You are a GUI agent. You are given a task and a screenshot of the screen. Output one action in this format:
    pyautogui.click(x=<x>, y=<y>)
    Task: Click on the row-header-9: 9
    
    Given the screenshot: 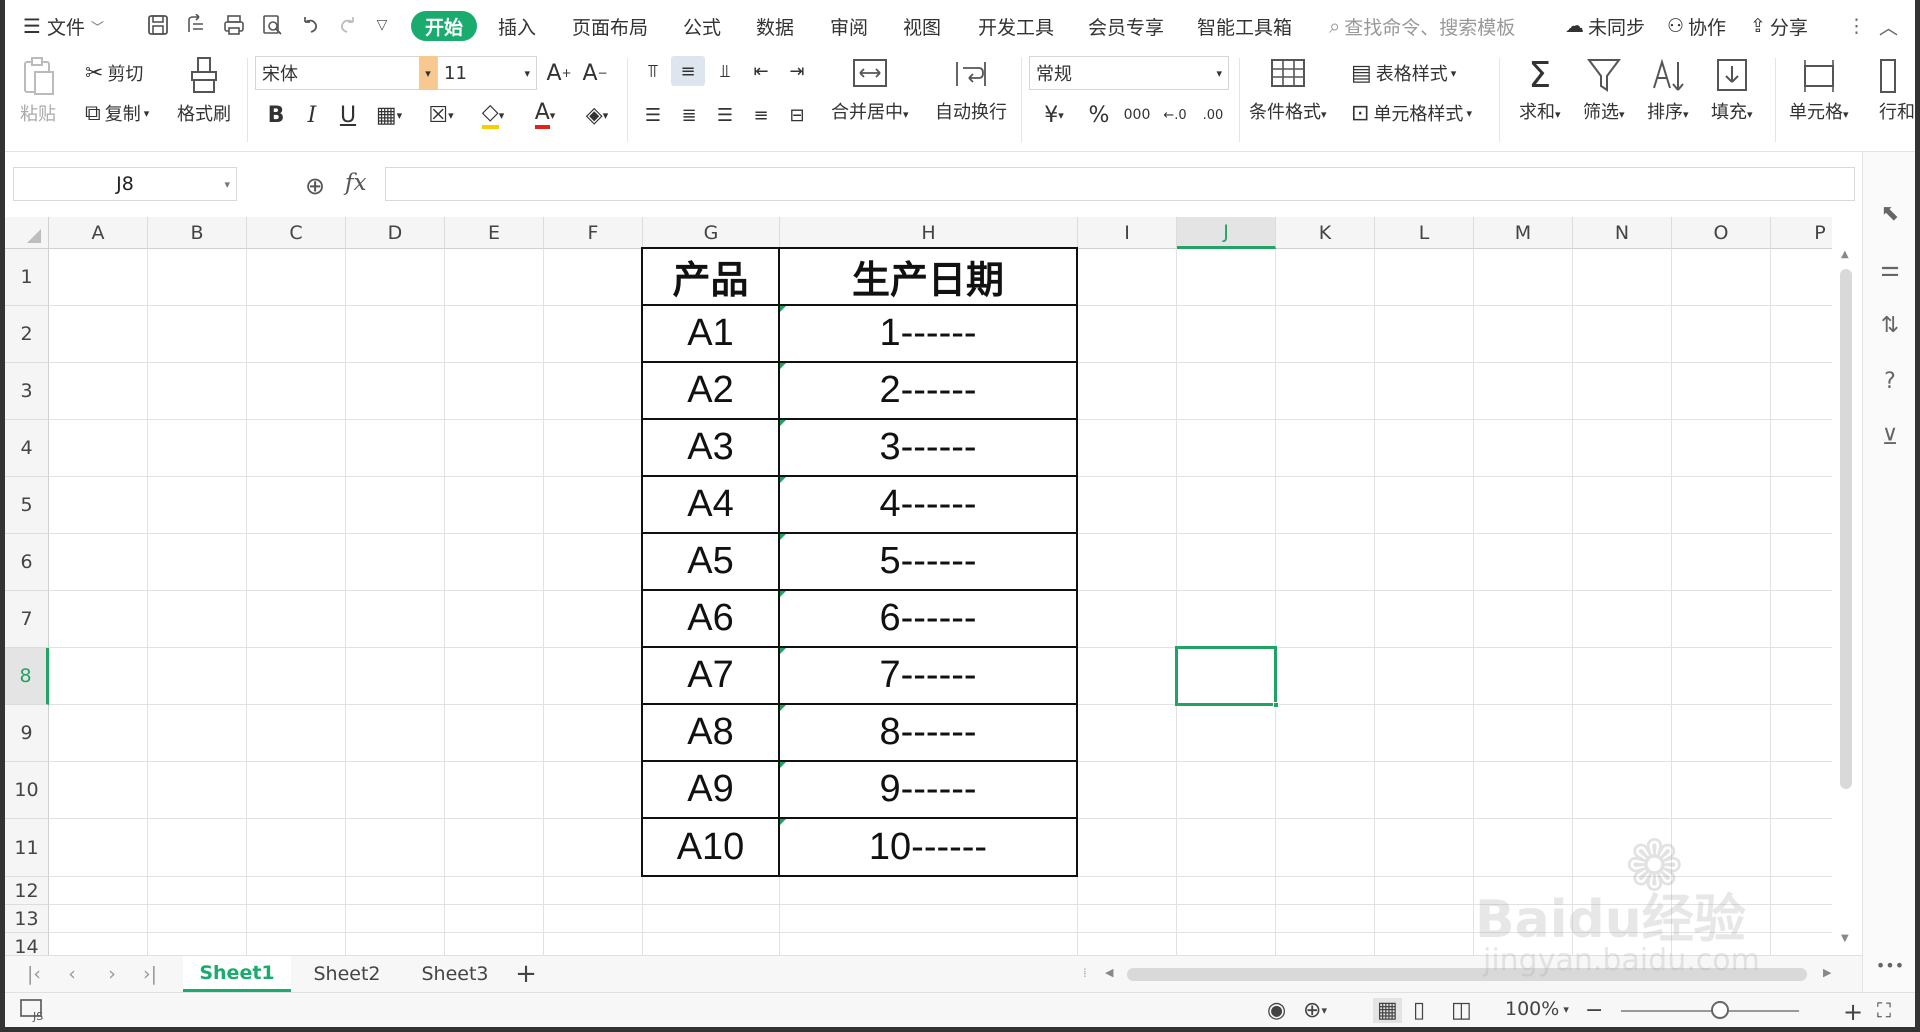 What is the action you would take?
    pyautogui.click(x=27, y=733)
    